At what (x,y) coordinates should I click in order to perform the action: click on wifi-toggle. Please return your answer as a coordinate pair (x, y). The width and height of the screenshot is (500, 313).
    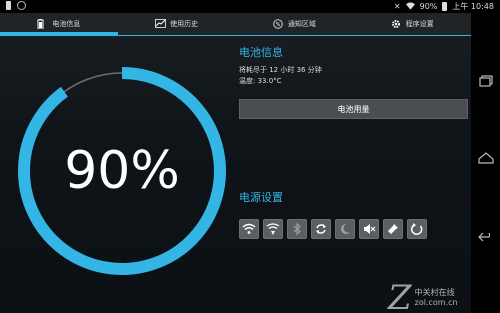
    Looking at the image, I should click on (249, 229).